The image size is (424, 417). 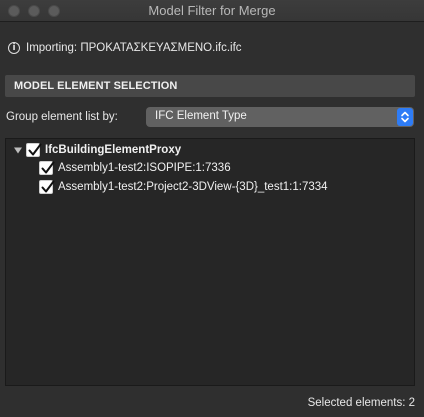 I want to click on group-by-label: Group element list by:, so click(x=62, y=117).